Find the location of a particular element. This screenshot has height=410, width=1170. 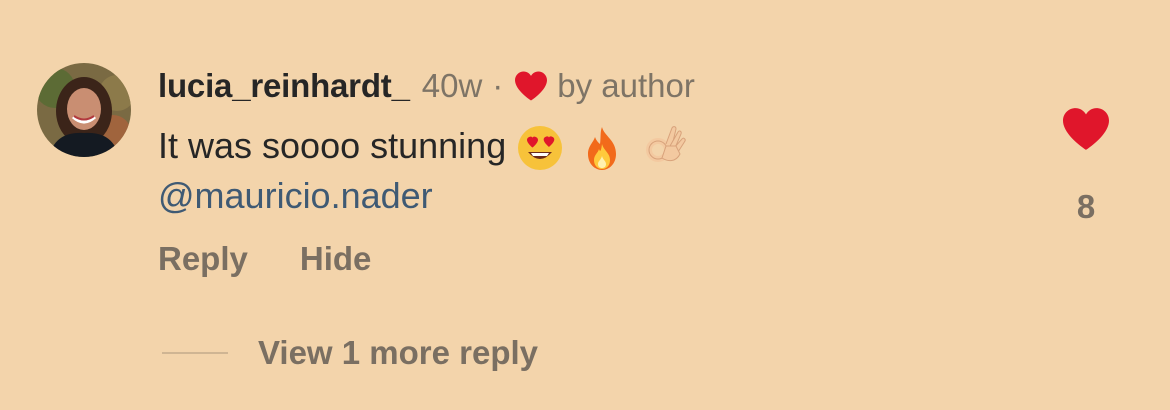

view-more-replies-label: View 1 more reply is located at coordinates (398, 353).